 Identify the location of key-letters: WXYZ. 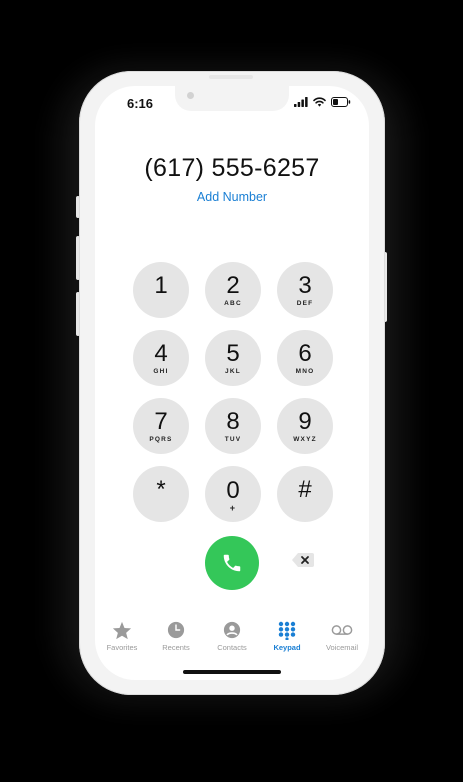
(305, 439).